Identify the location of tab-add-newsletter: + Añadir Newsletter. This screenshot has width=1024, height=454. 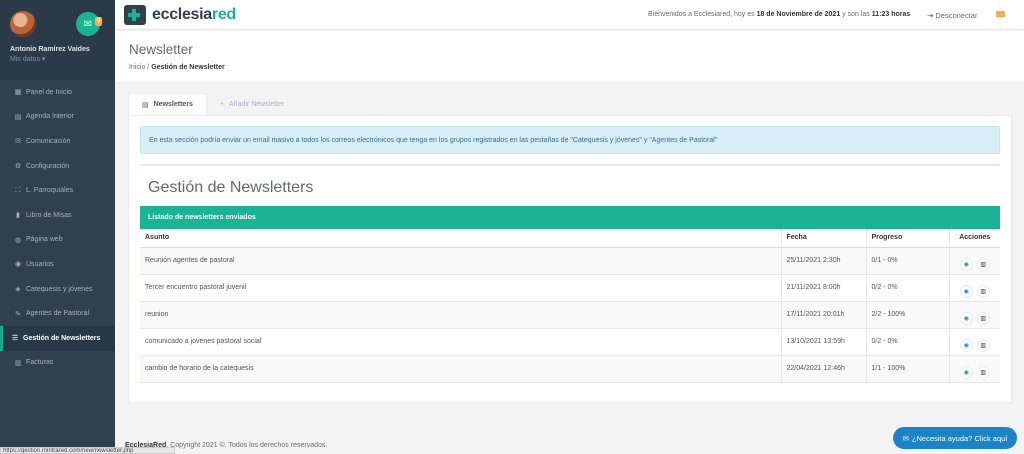
(252, 104).